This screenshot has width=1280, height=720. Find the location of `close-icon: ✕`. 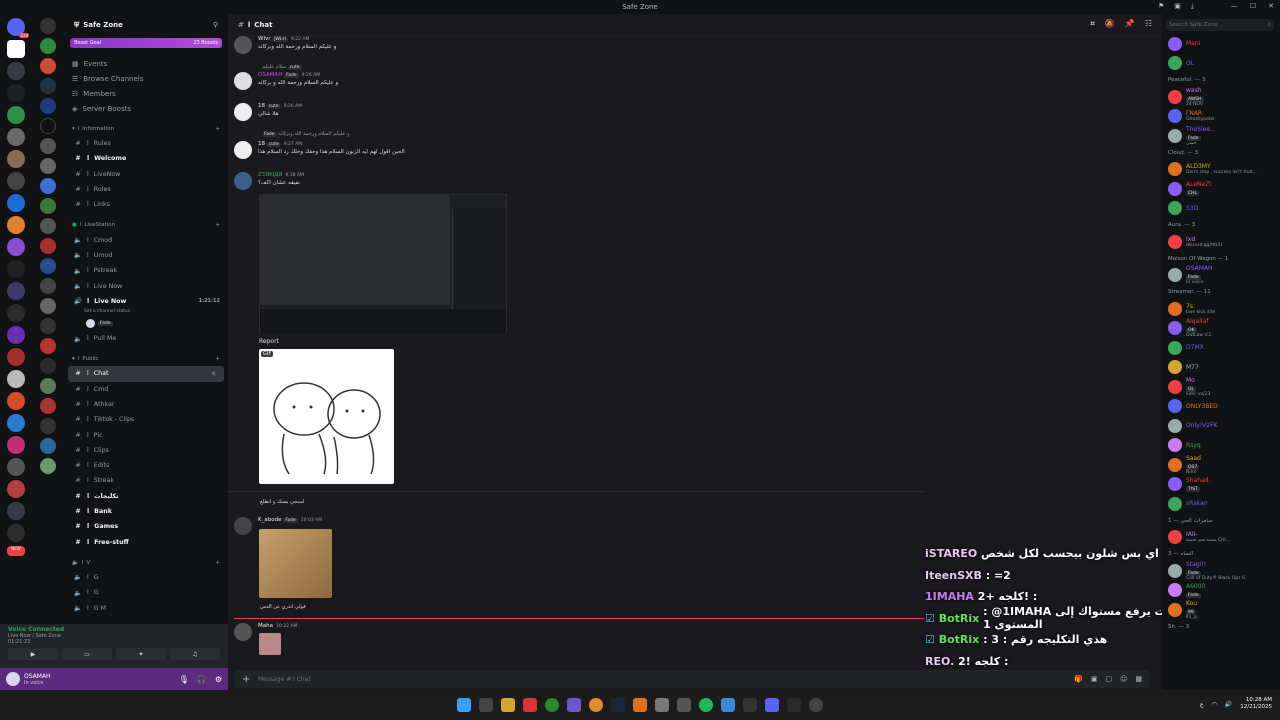

close-icon: ✕ is located at coordinates (1271, 6).